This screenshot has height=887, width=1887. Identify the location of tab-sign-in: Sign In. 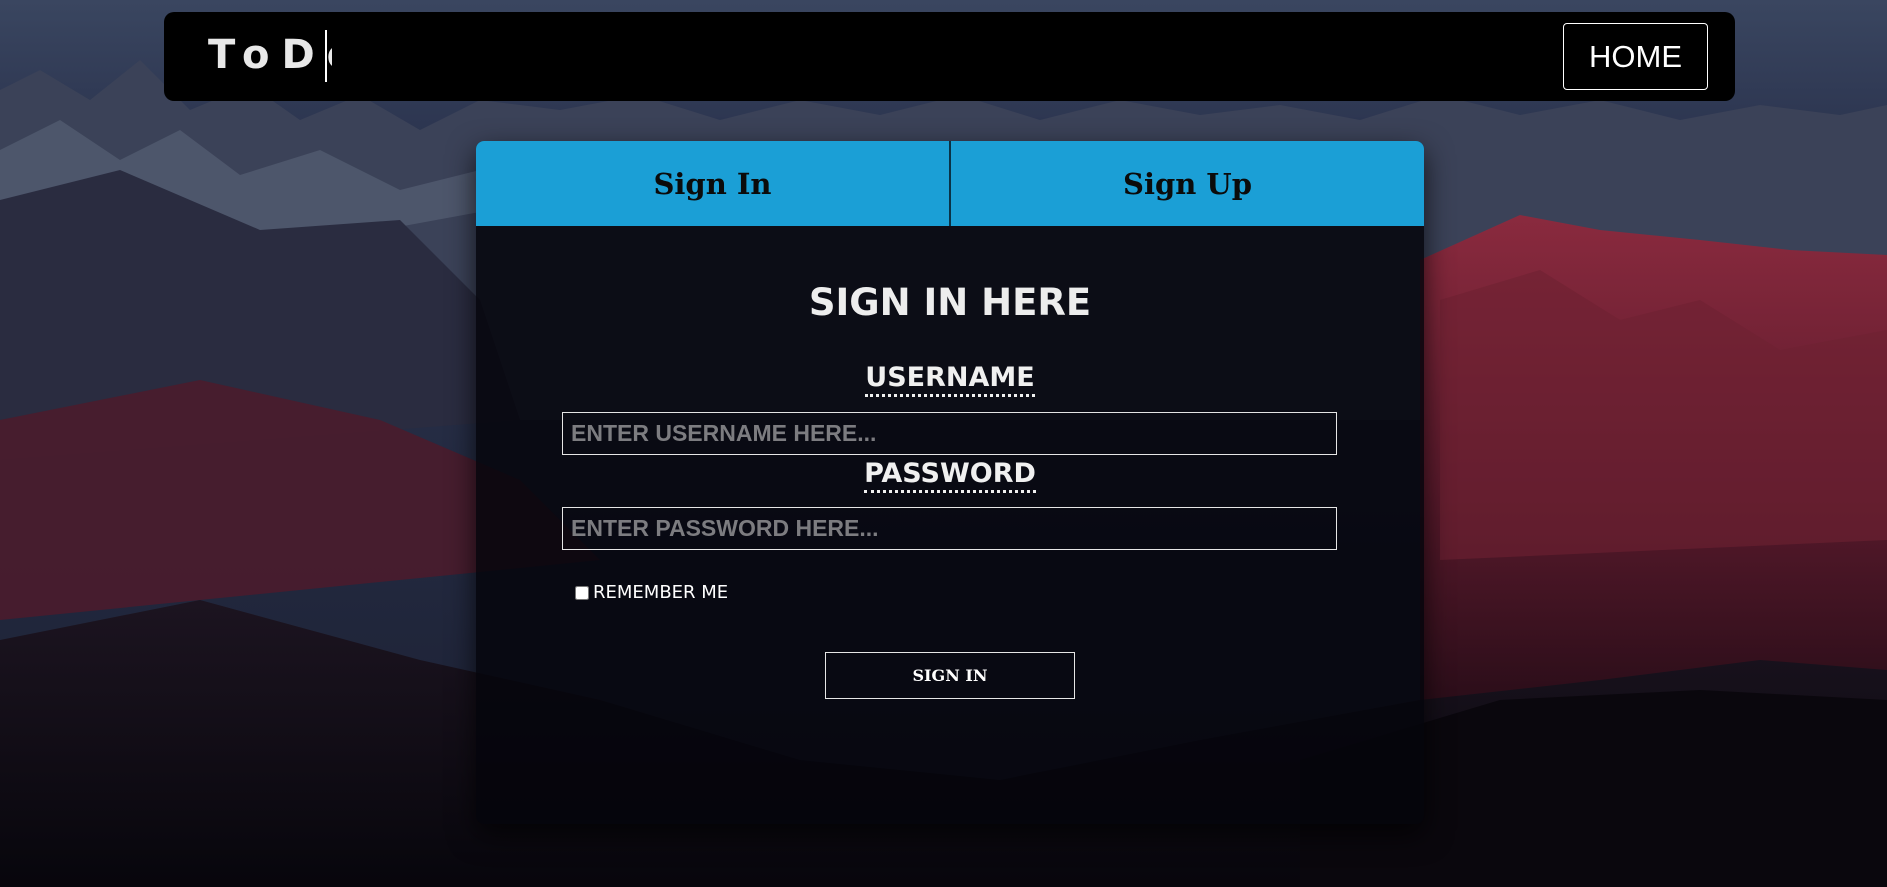
(712, 183).